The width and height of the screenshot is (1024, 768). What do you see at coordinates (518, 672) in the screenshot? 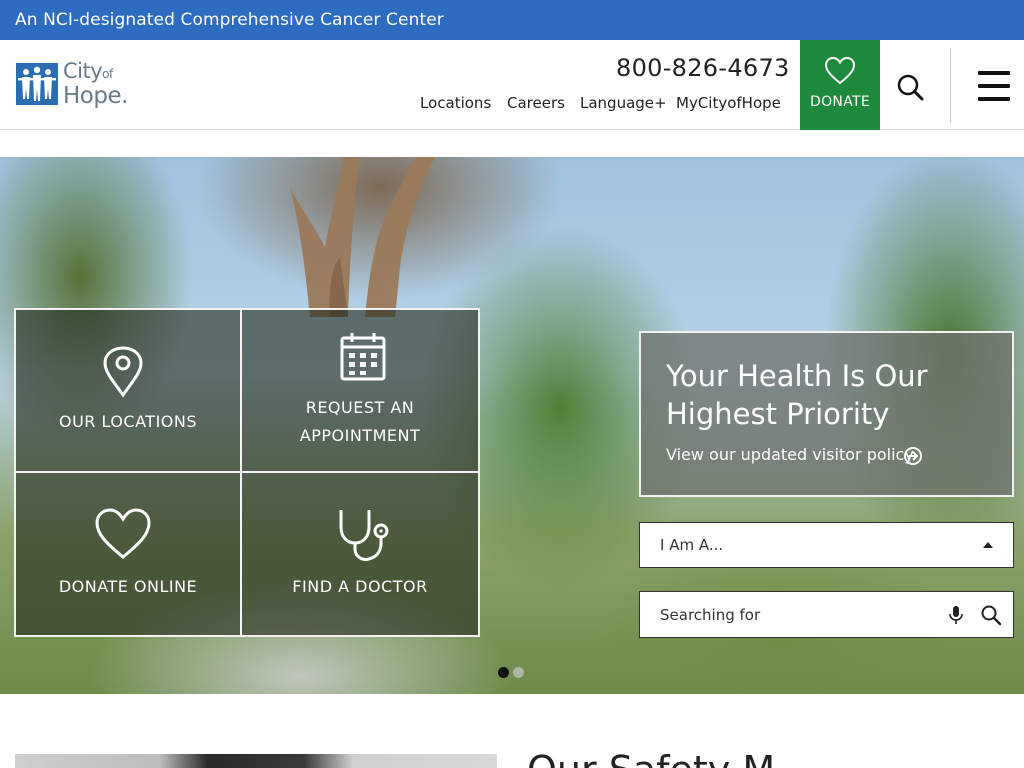
I see `carousel-dot` at bounding box center [518, 672].